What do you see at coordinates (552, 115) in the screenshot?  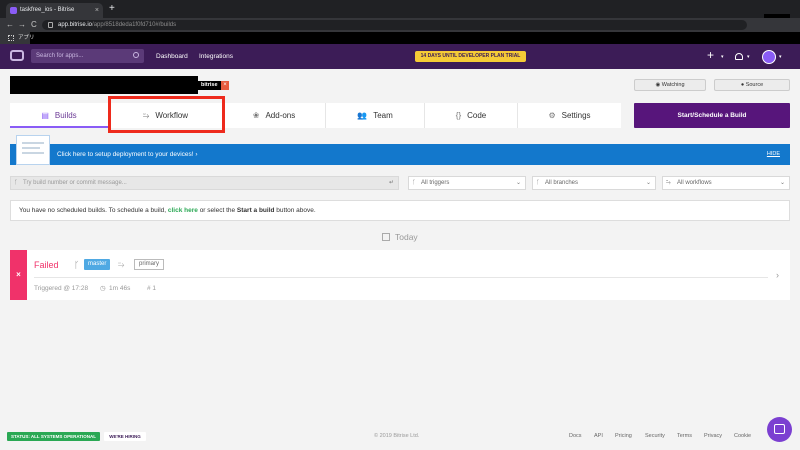 I see `settings-icon: ⚙` at bounding box center [552, 115].